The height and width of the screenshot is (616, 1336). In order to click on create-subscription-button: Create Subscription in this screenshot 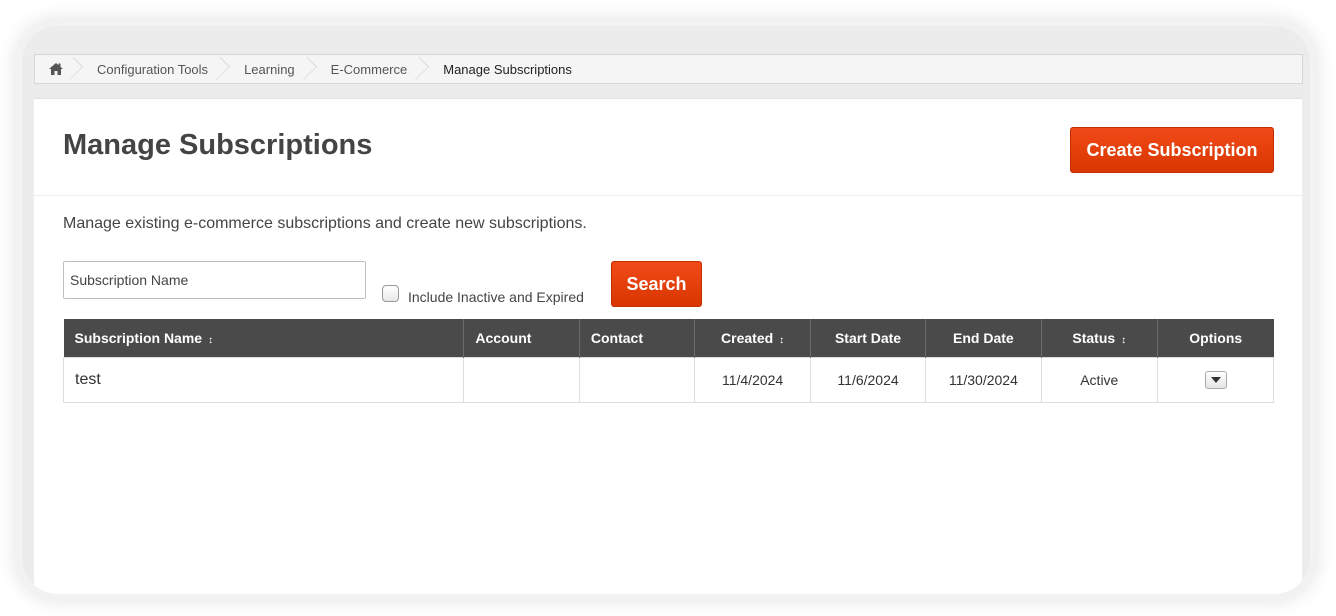, I will do `click(1172, 150)`.